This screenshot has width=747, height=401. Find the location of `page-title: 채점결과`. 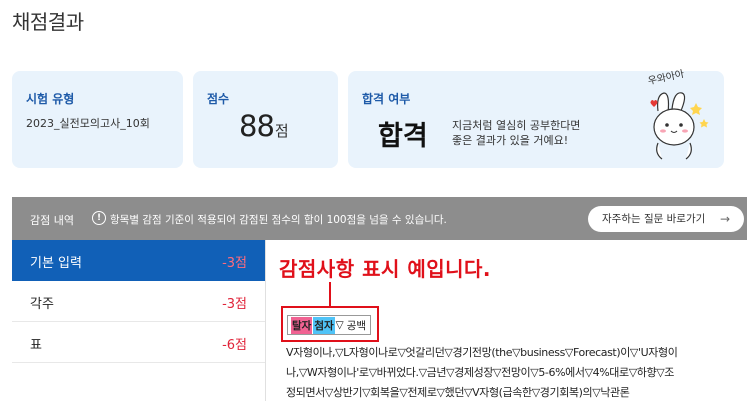

page-title: 채점결과 is located at coordinates (48, 22).